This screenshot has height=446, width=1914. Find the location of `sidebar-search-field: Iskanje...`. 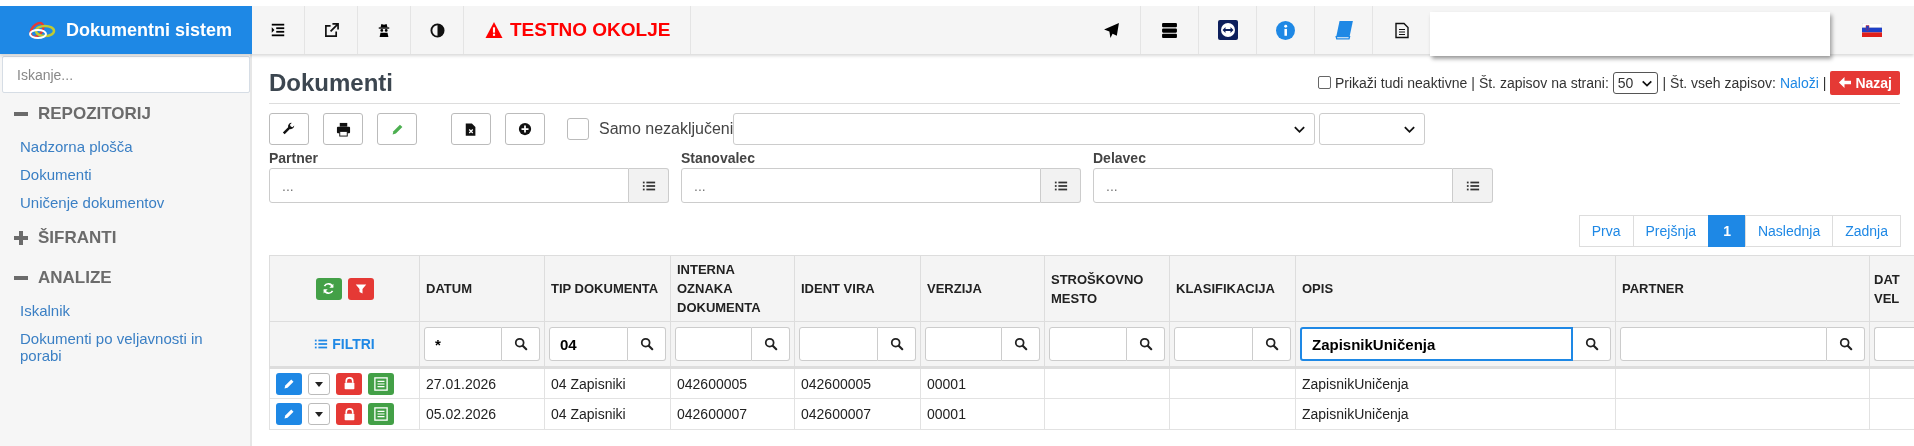

sidebar-search-field: Iskanje... is located at coordinates (126, 74).